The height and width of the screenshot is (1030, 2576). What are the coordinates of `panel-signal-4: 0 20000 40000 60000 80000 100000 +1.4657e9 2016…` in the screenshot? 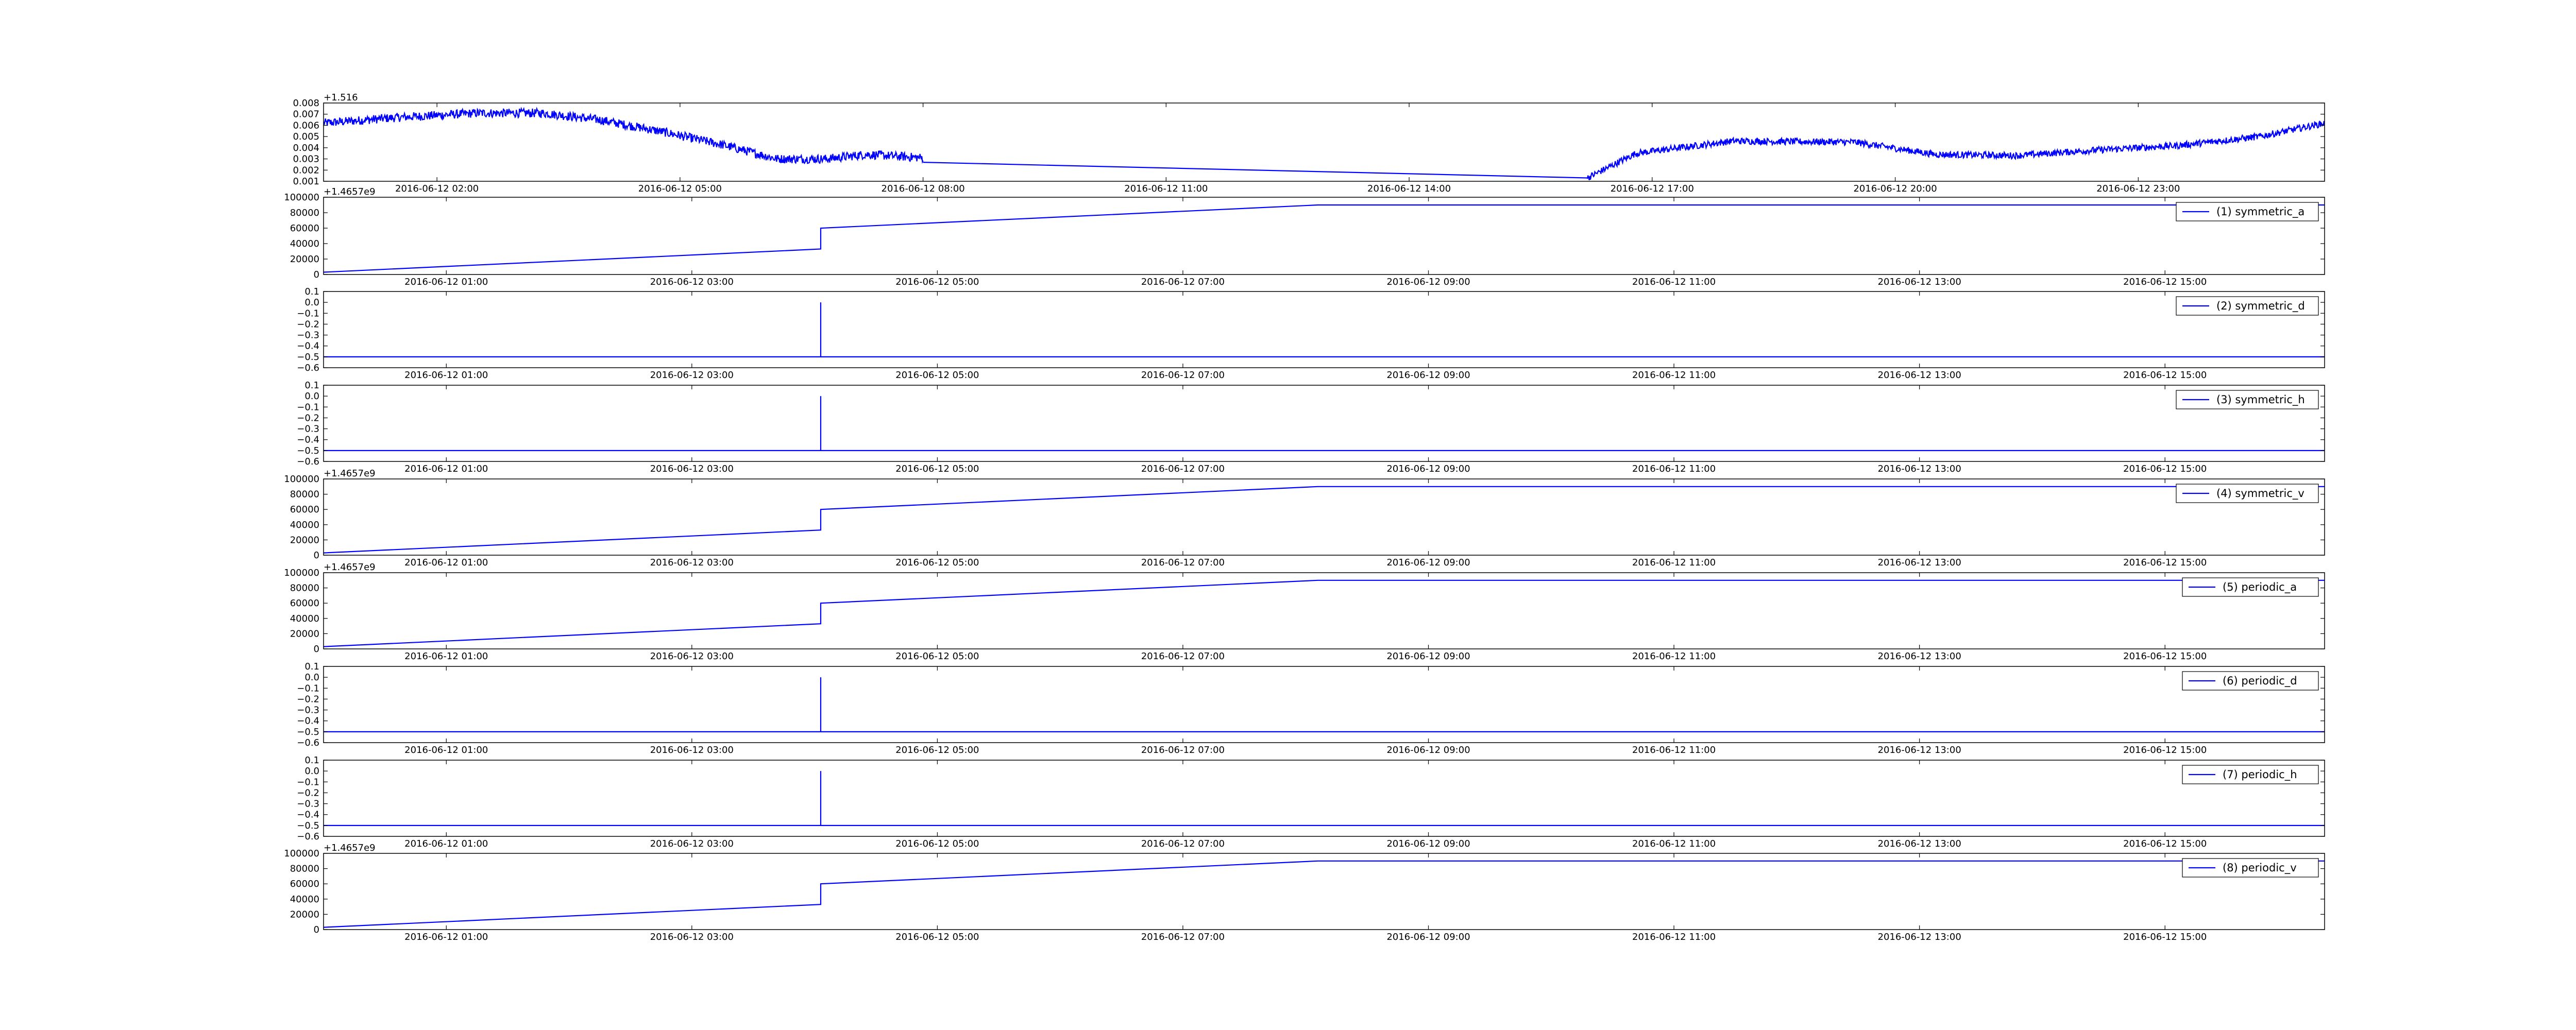 It's located at (1304, 518).